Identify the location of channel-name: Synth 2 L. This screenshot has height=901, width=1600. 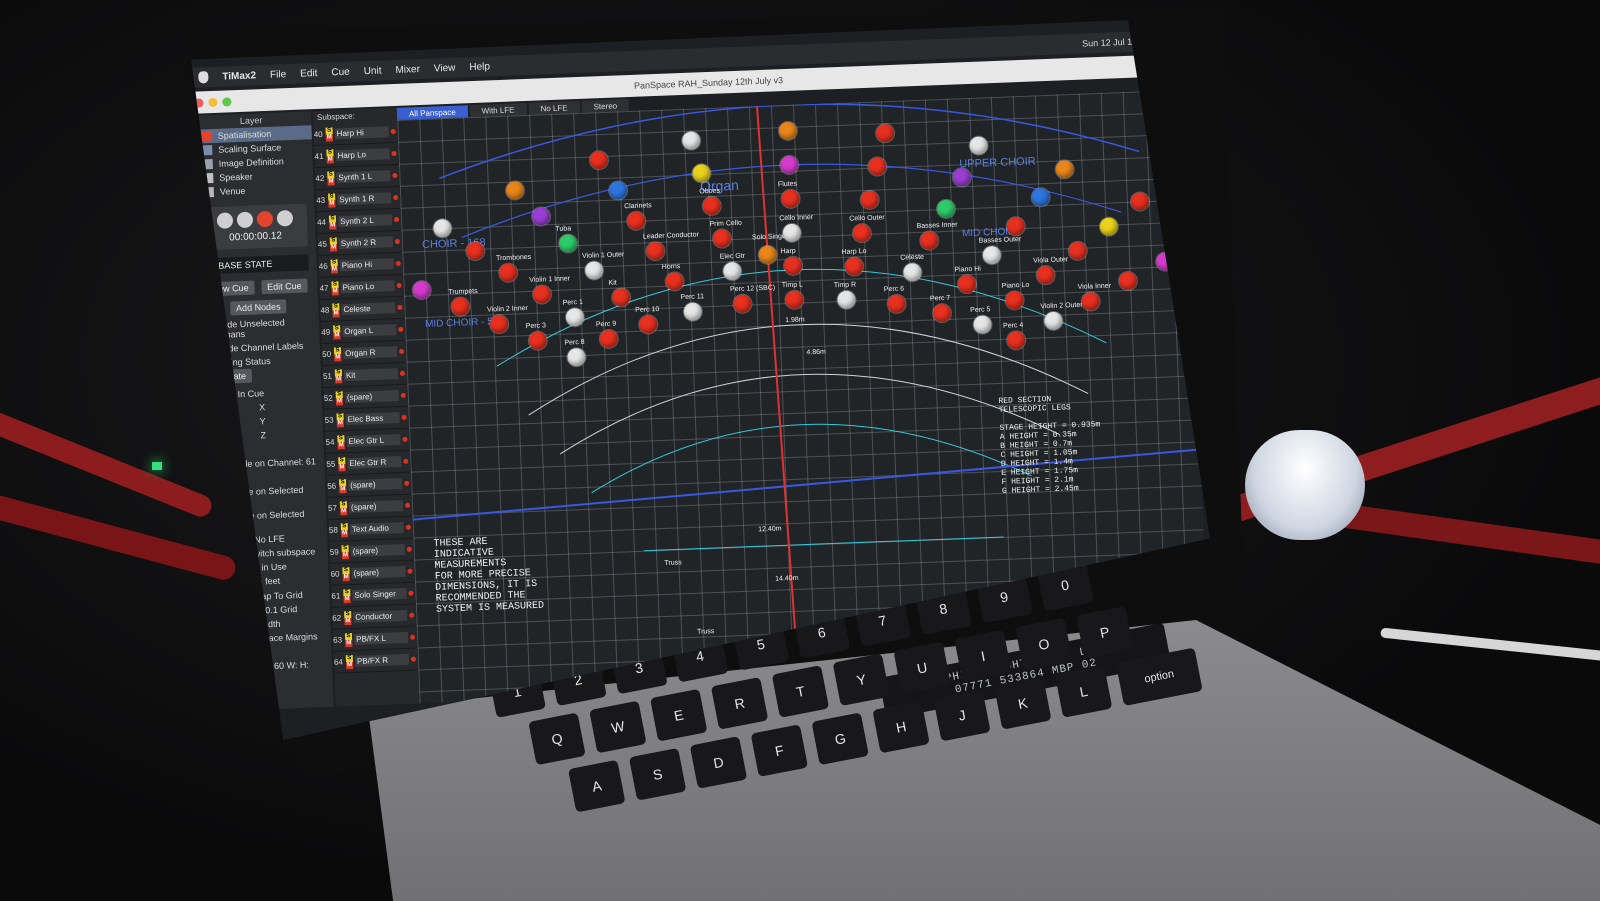
(365, 221).